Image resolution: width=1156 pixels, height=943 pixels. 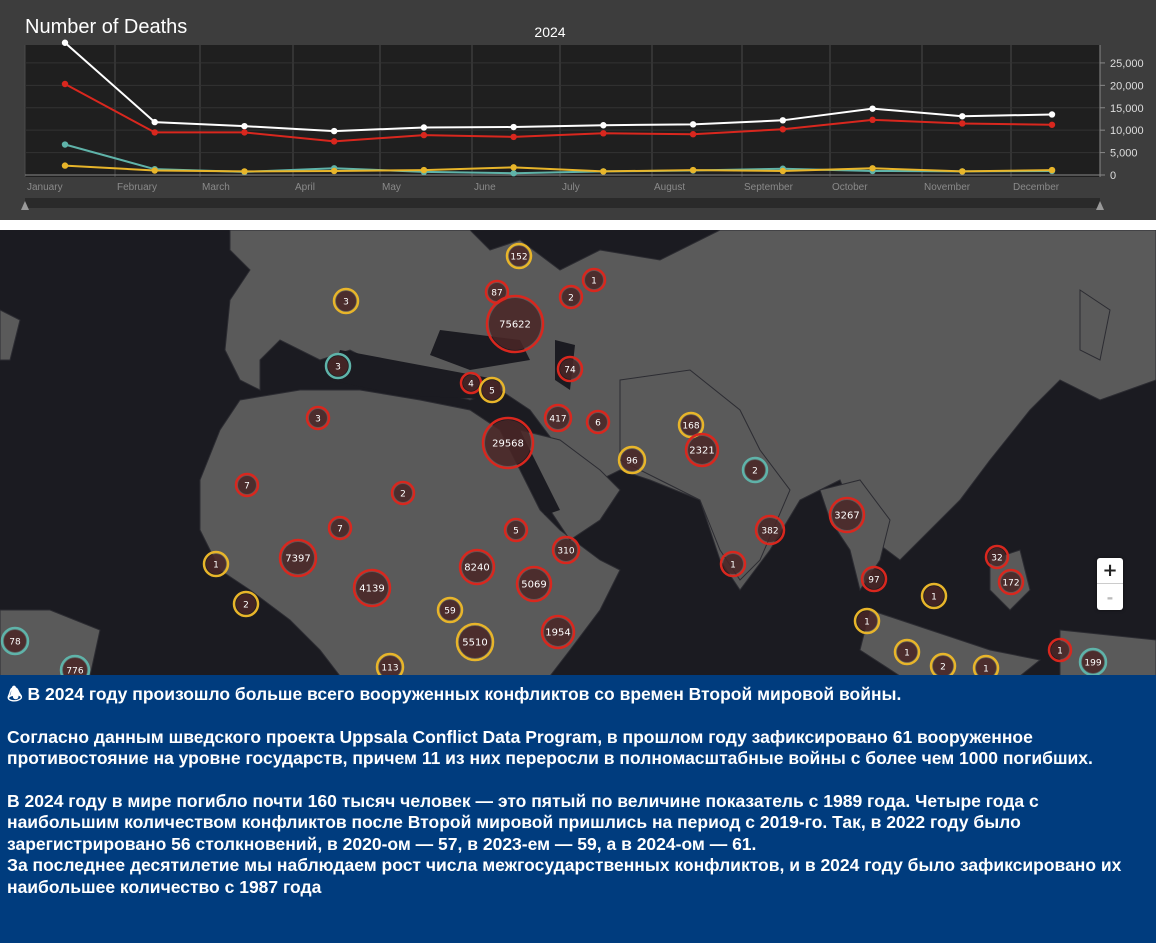 What do you see at coordinates (298, 558) in the screenshot?
I see `conflict-cluster-marker: 7397` at bounding box center [298, 558].